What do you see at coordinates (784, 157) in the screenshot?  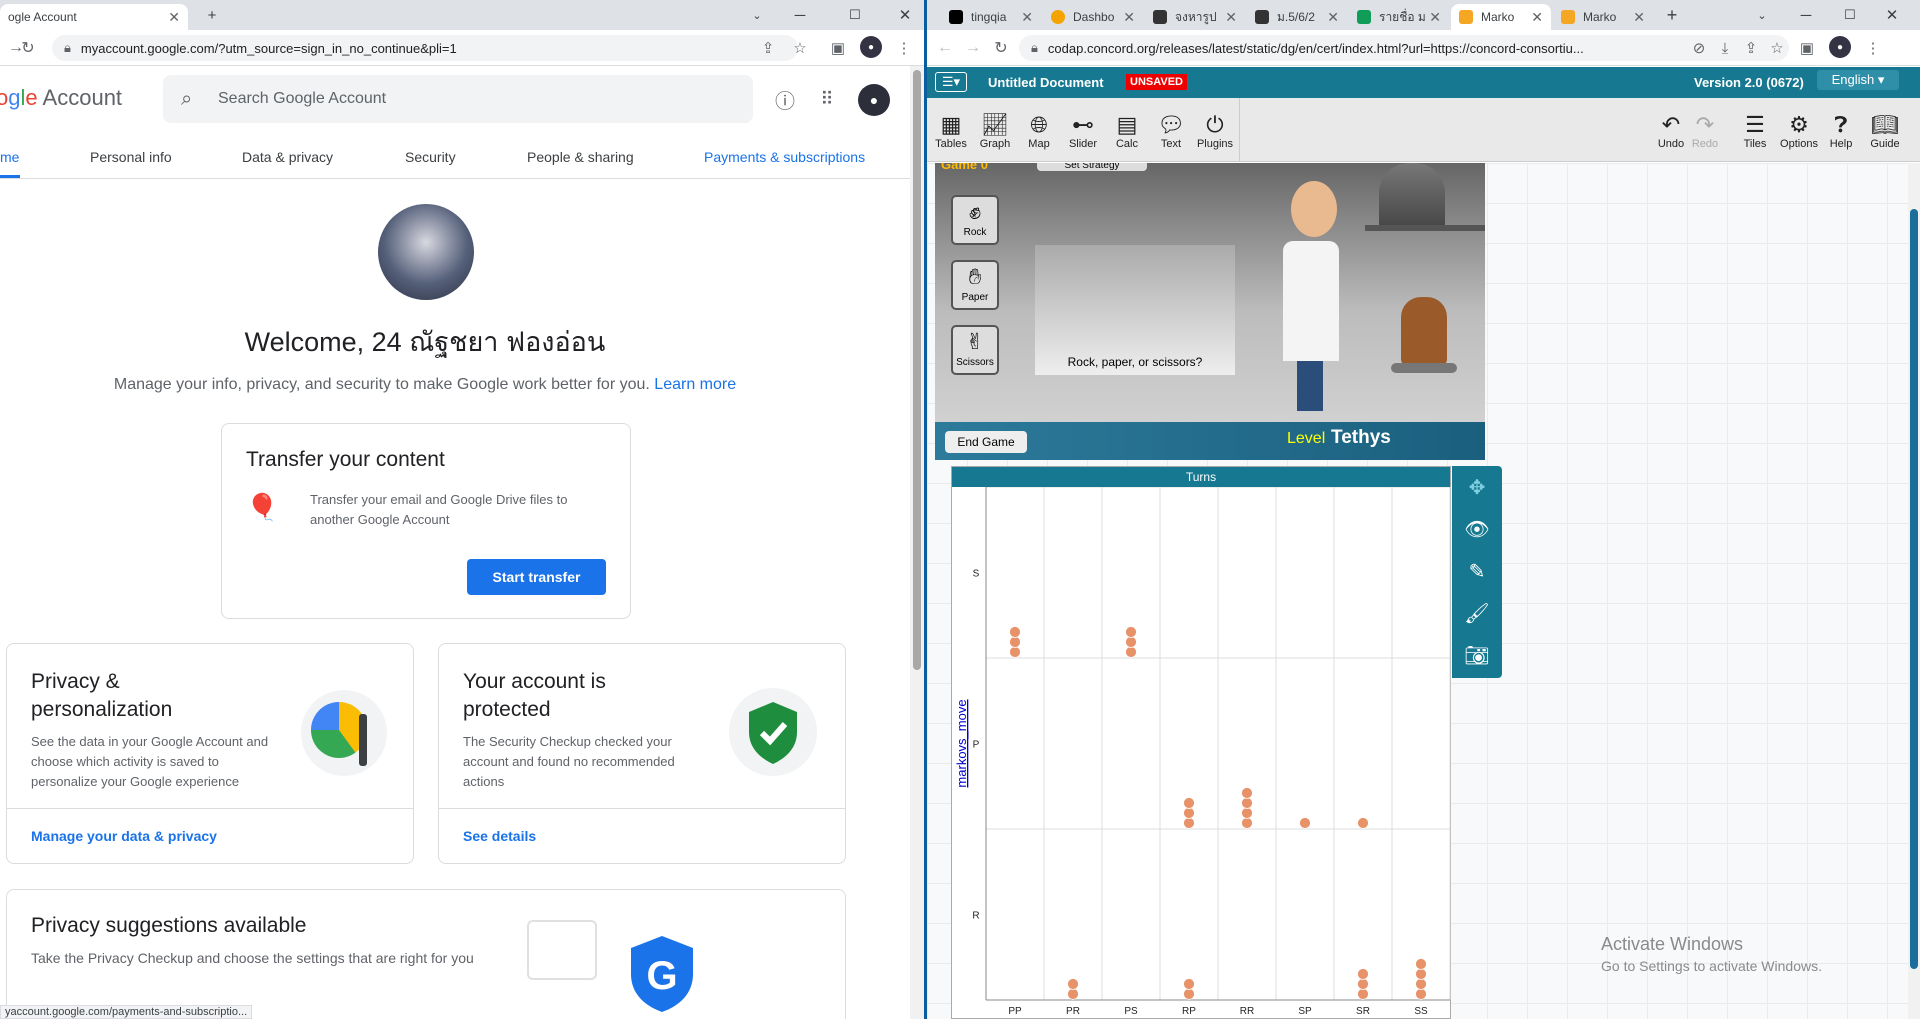 I see `tab-payments: Payments & subscriptions` at bounding box center [784, 157].